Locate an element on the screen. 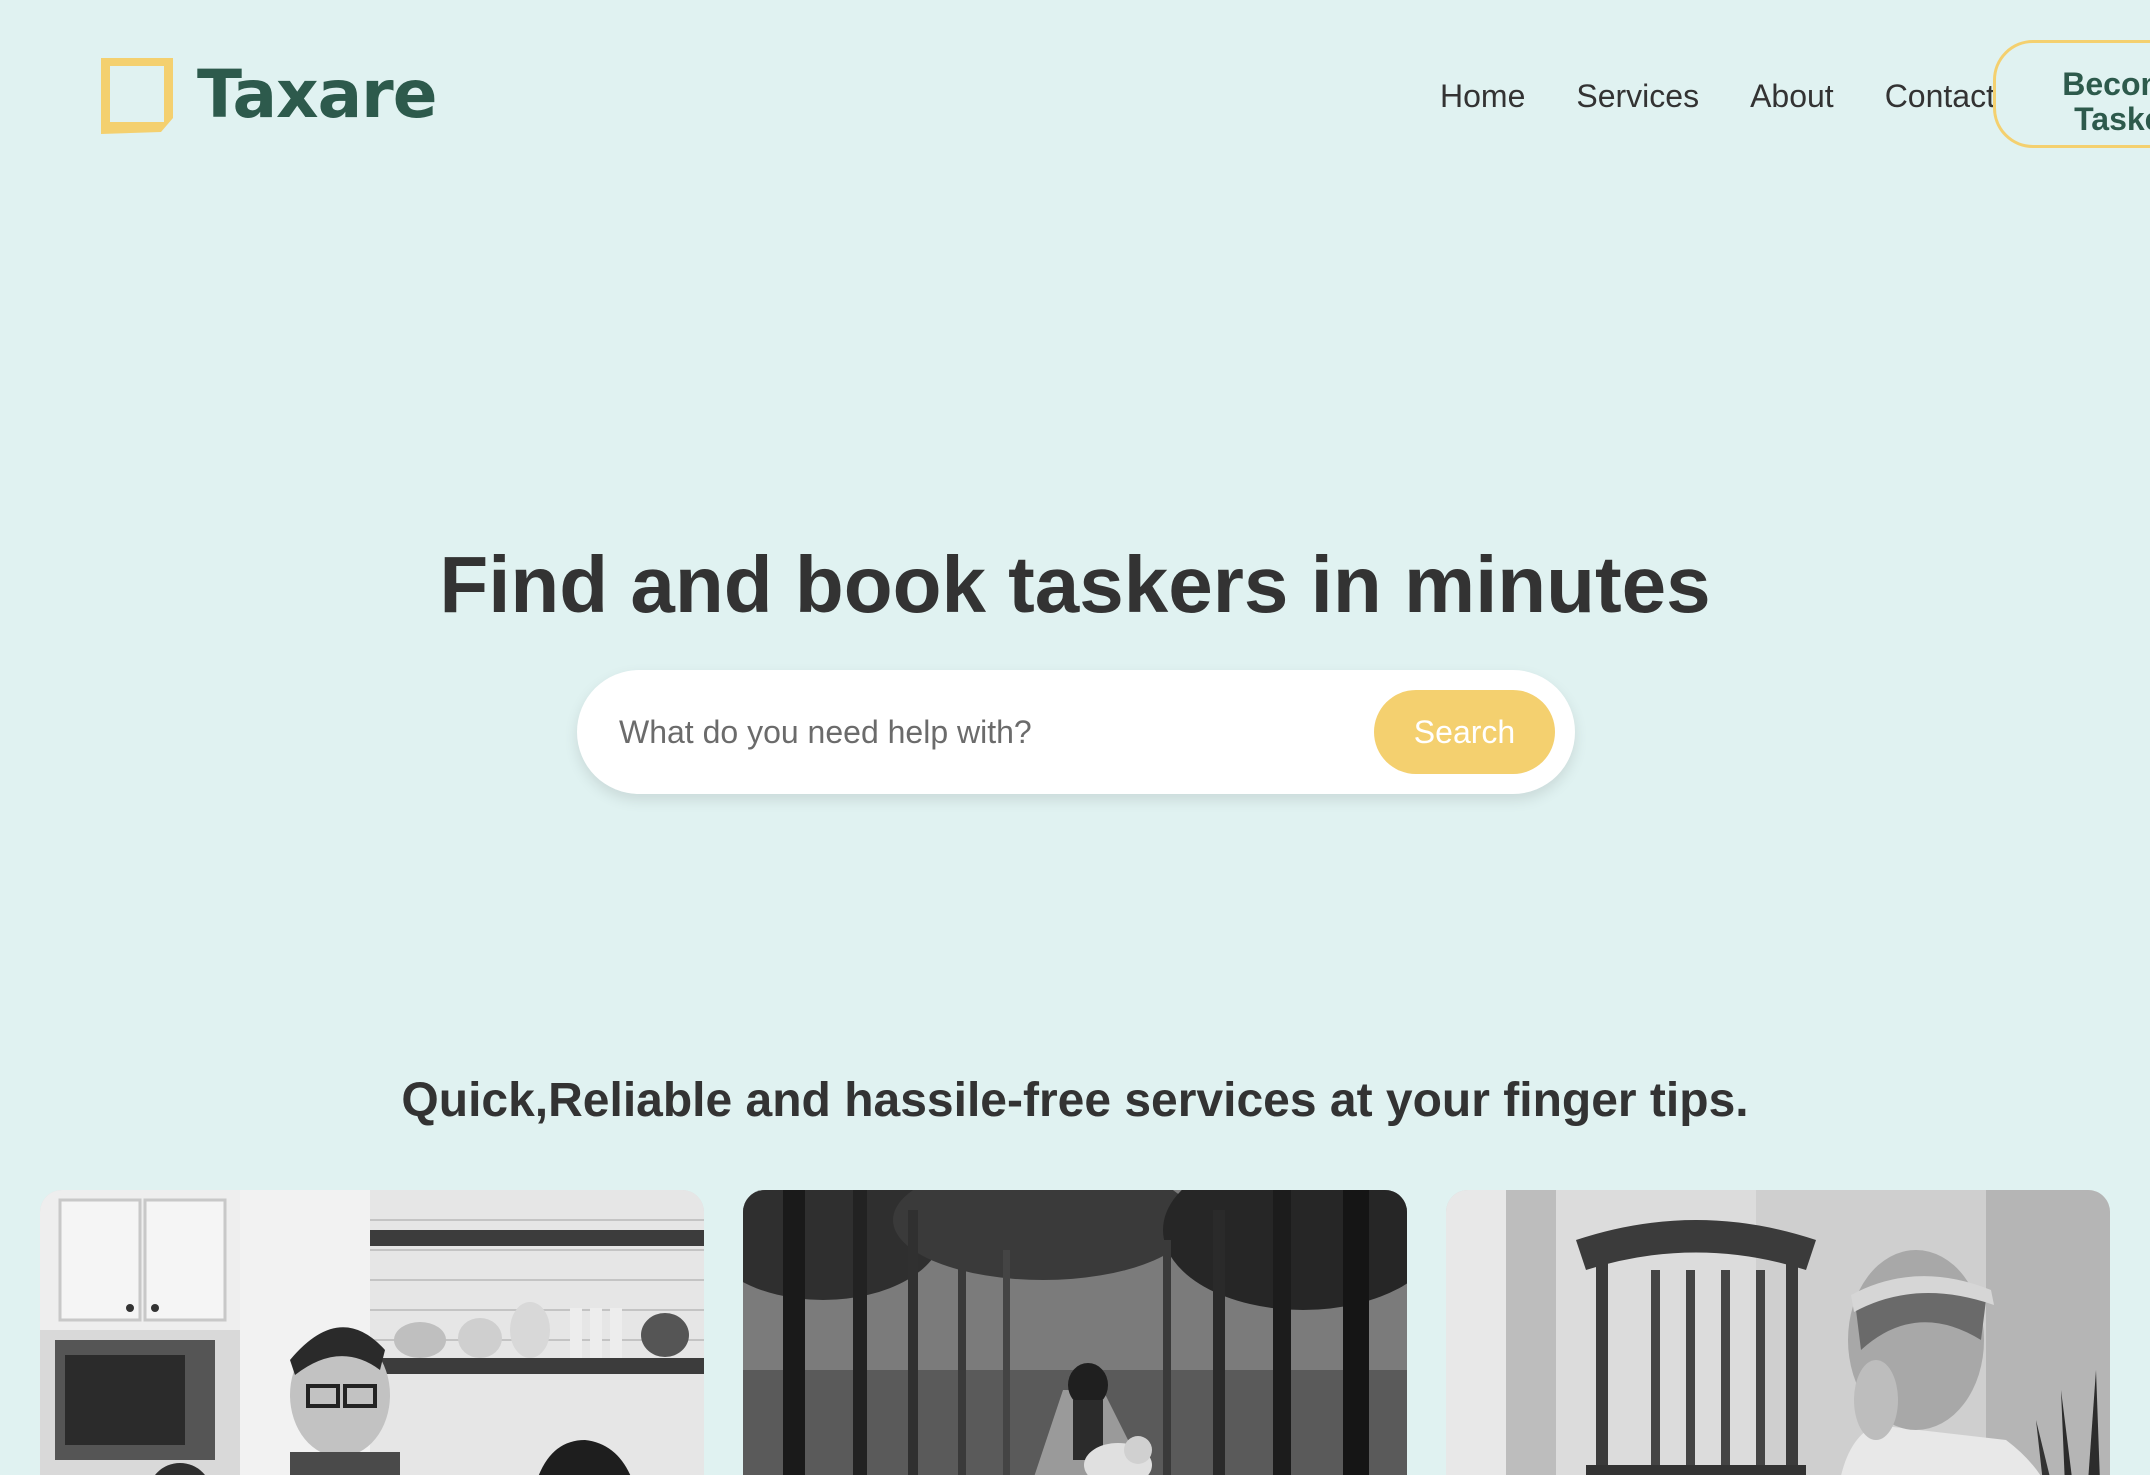 The width and height of the screenshot is (2150, 1475). park-trees-photo is located at coordinates (1075, 1332).